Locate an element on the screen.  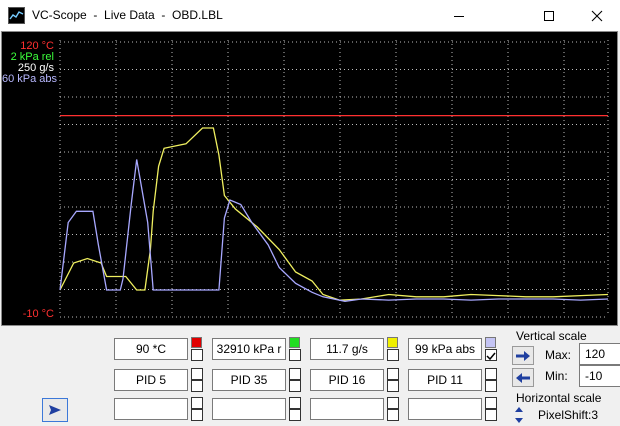
horizontal-scale-label: Horizontal scale is located at coordinates (559, 398).